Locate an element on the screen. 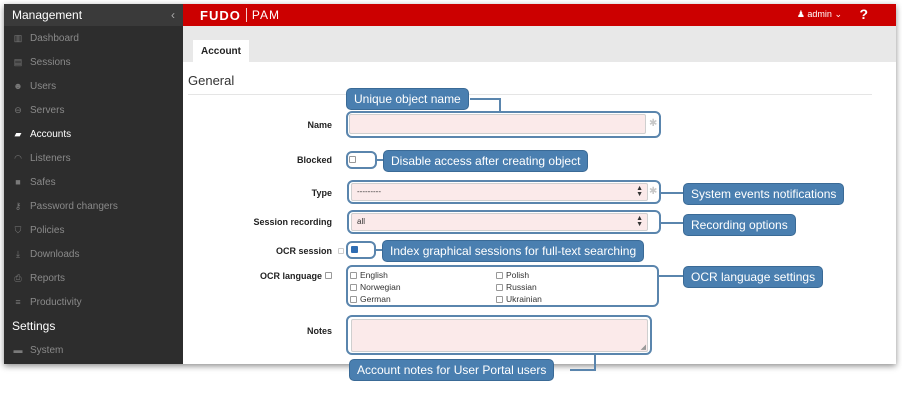  sidebar-title: Management is located at coordinates (47, 15).